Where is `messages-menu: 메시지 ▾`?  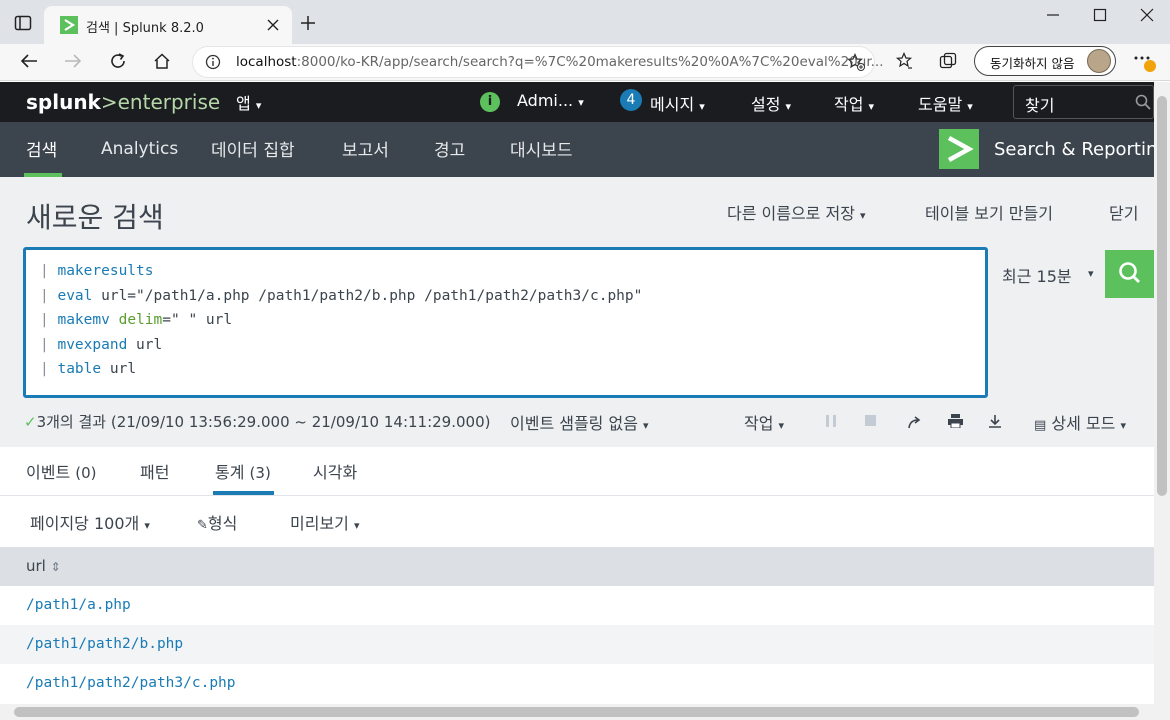
messages-menu: 메시지 ▾ is located at coordinates (677, 103).